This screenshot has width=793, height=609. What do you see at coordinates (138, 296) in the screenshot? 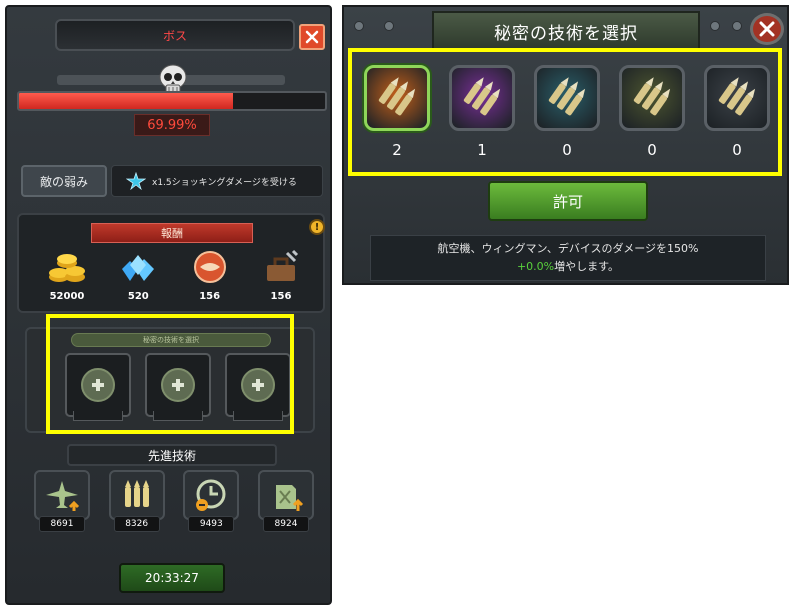
I see `reward-value: 520` at bounding box center [138, 296].